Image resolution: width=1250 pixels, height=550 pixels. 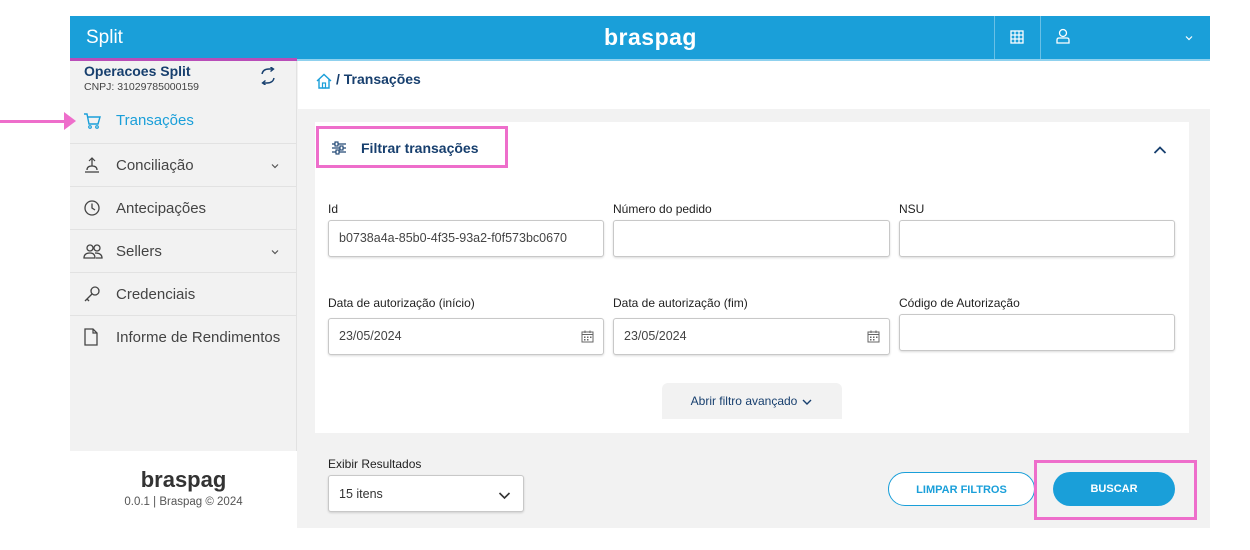 I want to click on chevron-up-icon, so click(x=1160, y=151).